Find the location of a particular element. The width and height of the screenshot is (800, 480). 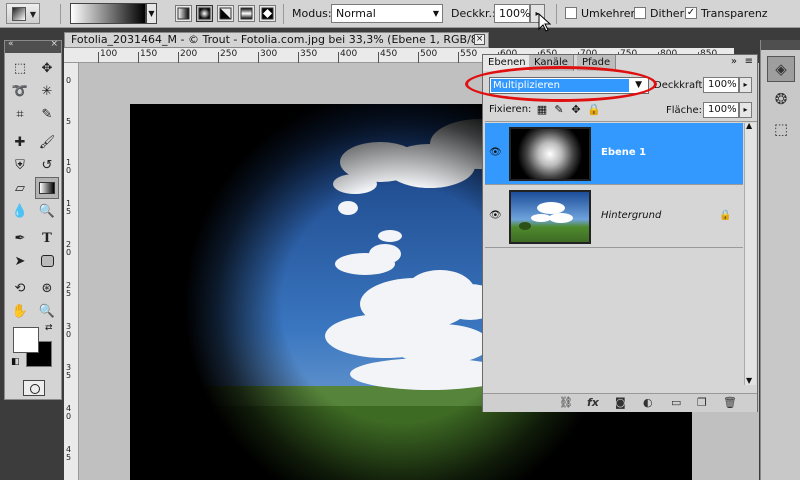

brush-tool: 🖌 is located at coordinates (47, 142).